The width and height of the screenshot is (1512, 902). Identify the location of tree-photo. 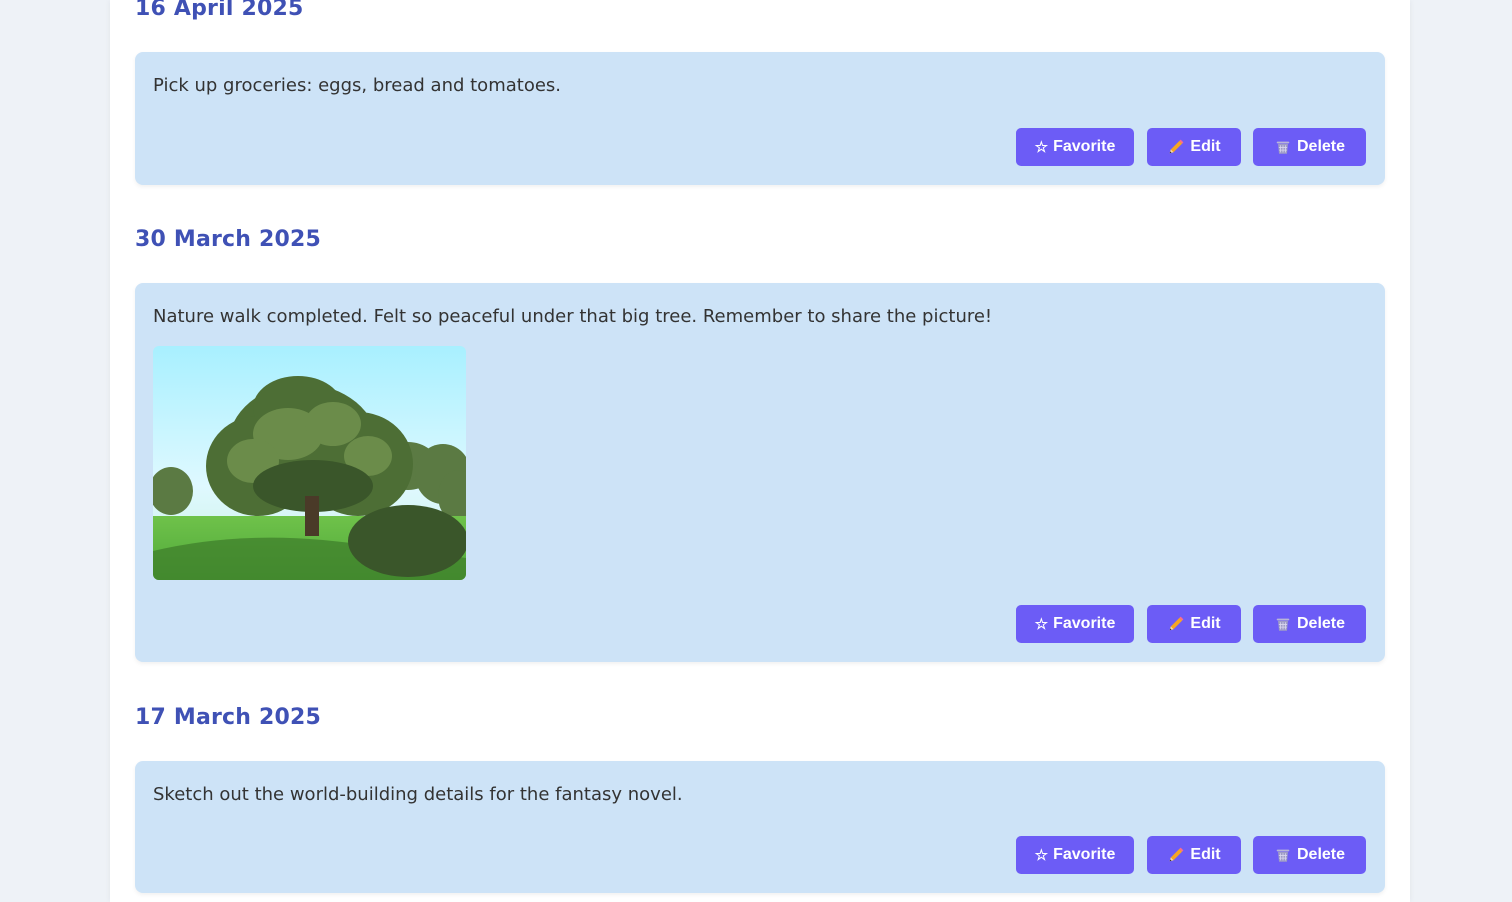
(309, 463).